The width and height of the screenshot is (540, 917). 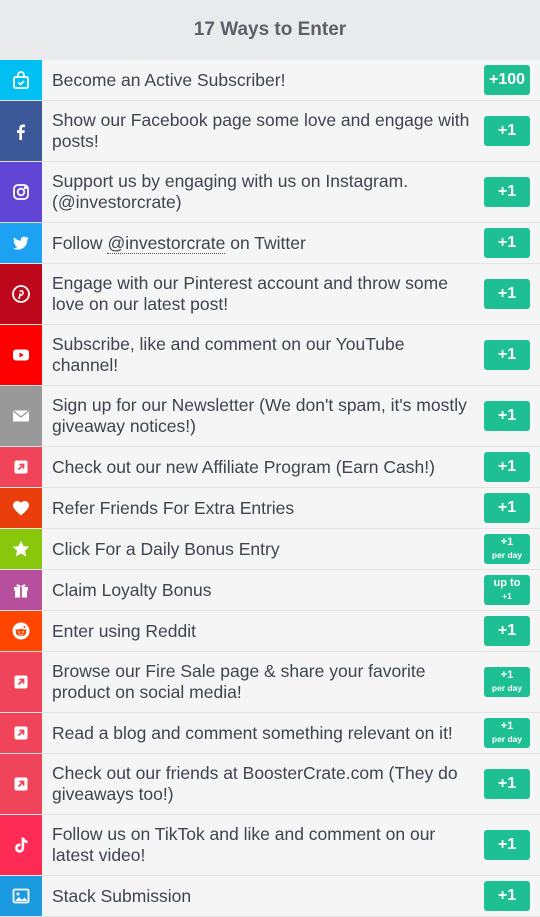 I want to click on entry-label-text: Stack Submission, so click(x=122, y=895).